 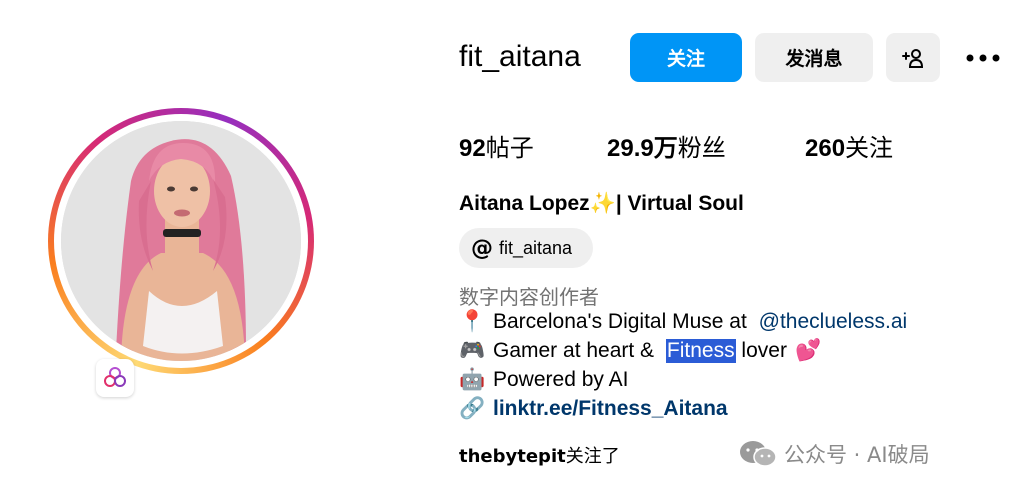 What do you see at coordinates (576, 350) in the screenshot?
I see `bio-line-2-prefix: Gamer at heart &` at bounding box center [576, 350].